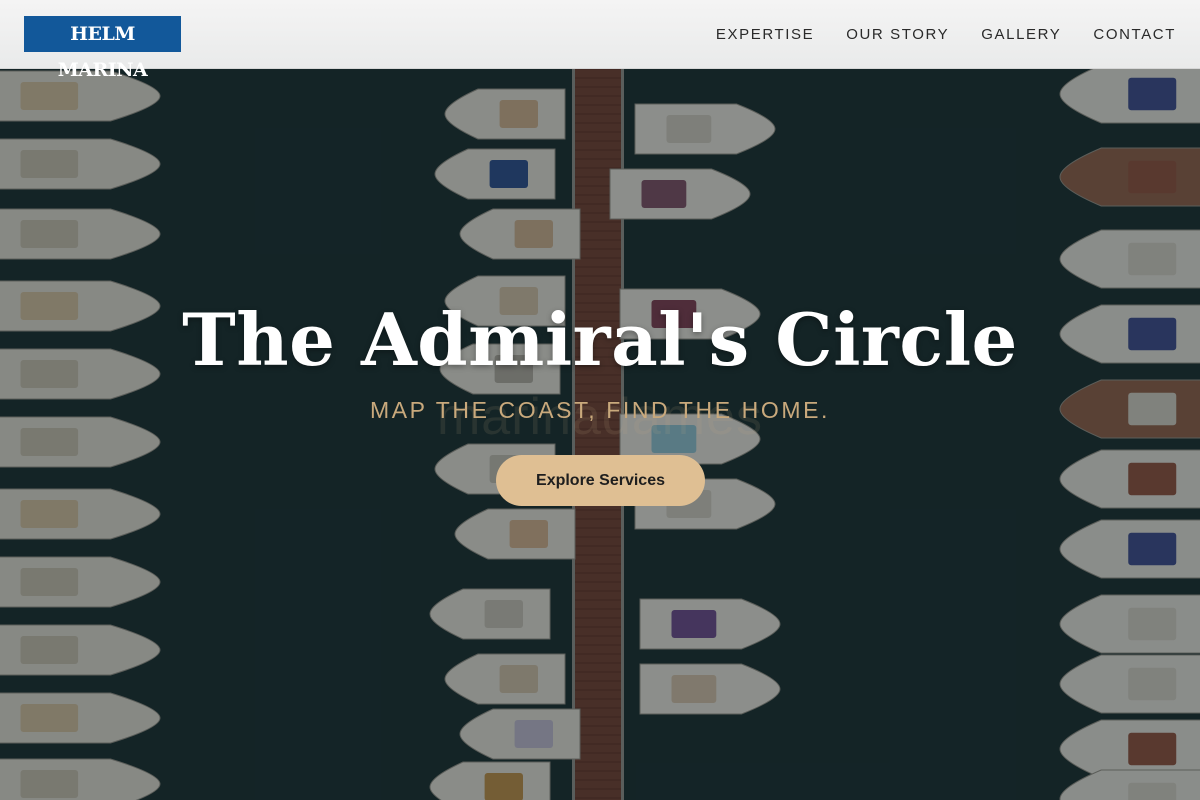  I want to click on nav-link-our-story: OUR STORY, so click(897, 34).